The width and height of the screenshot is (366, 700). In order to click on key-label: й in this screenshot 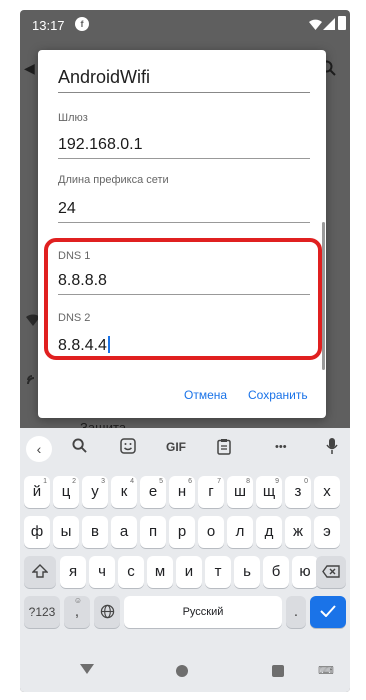, I will do `click(37, 491)`.